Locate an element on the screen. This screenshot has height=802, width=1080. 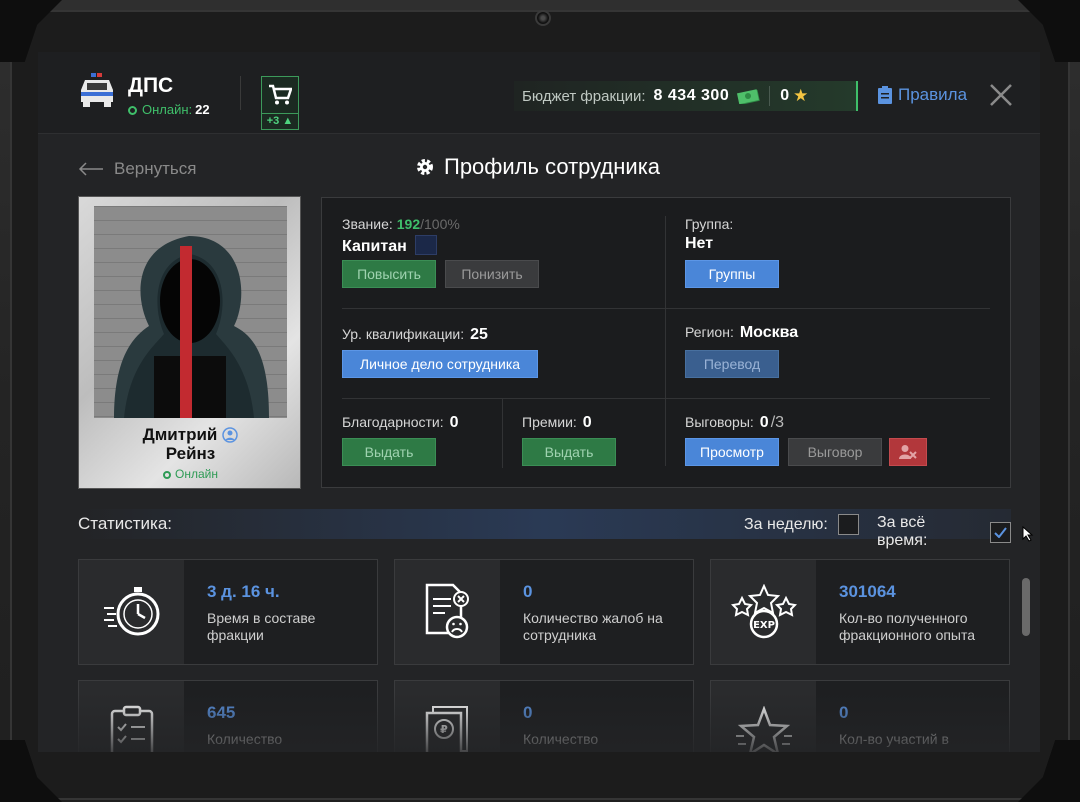
online-status: Онлайн: 22 is located at coordinates (169, 109).